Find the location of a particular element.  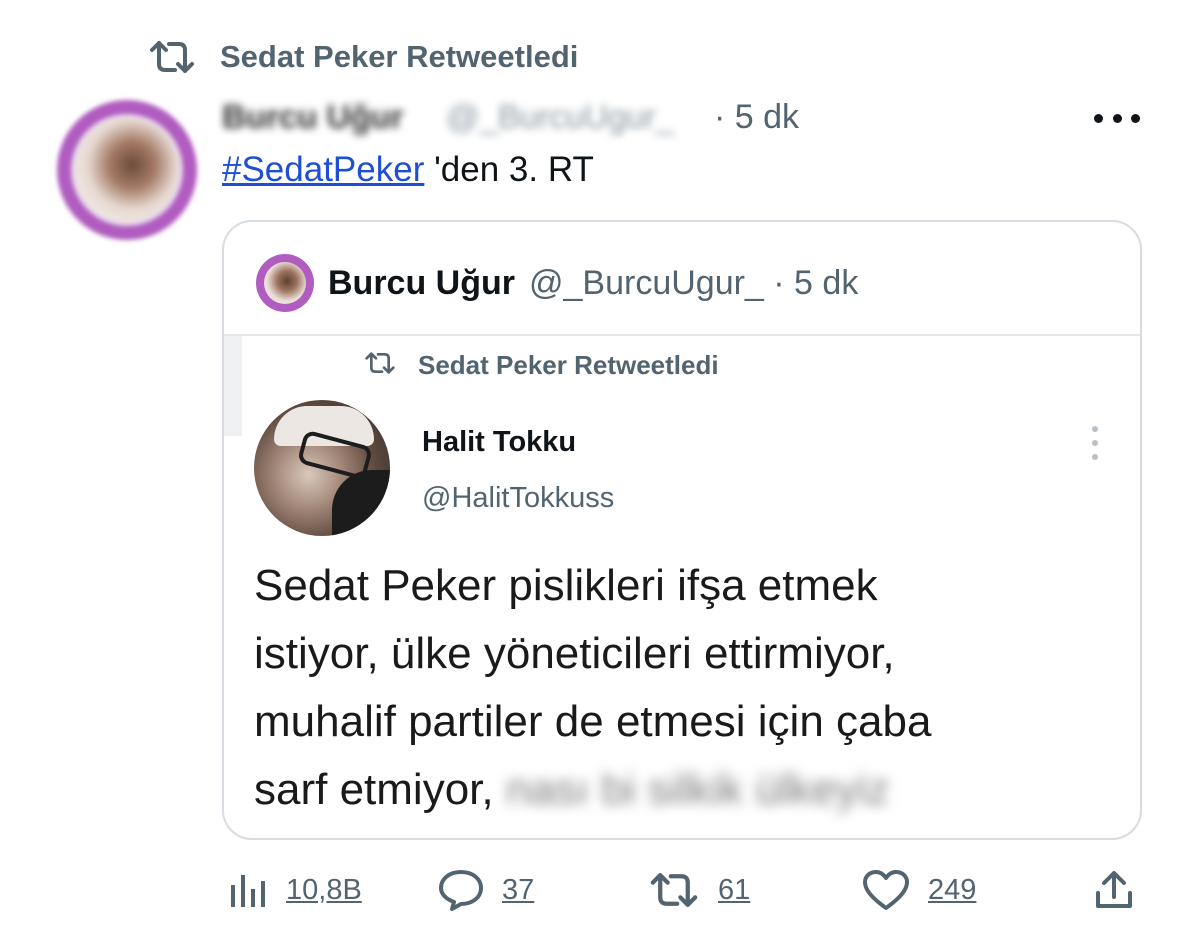

retweet-count: 61 is located at coordinates (734, 889).